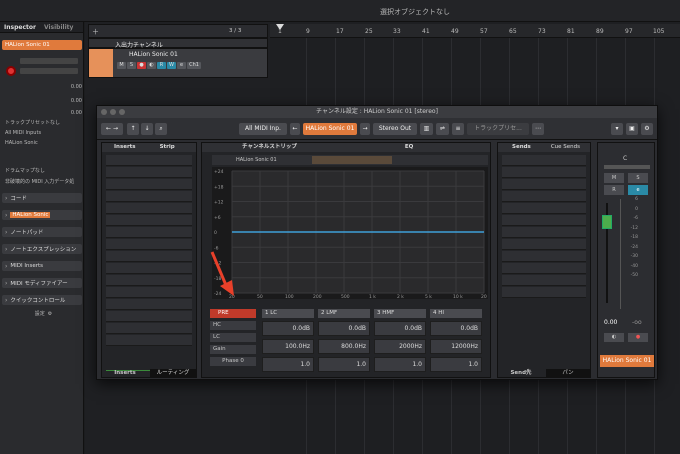 Image resolution: width=680 pixels, height=454 pixels. I want to click on band-1-header: 1 LC, so click(288, 313).